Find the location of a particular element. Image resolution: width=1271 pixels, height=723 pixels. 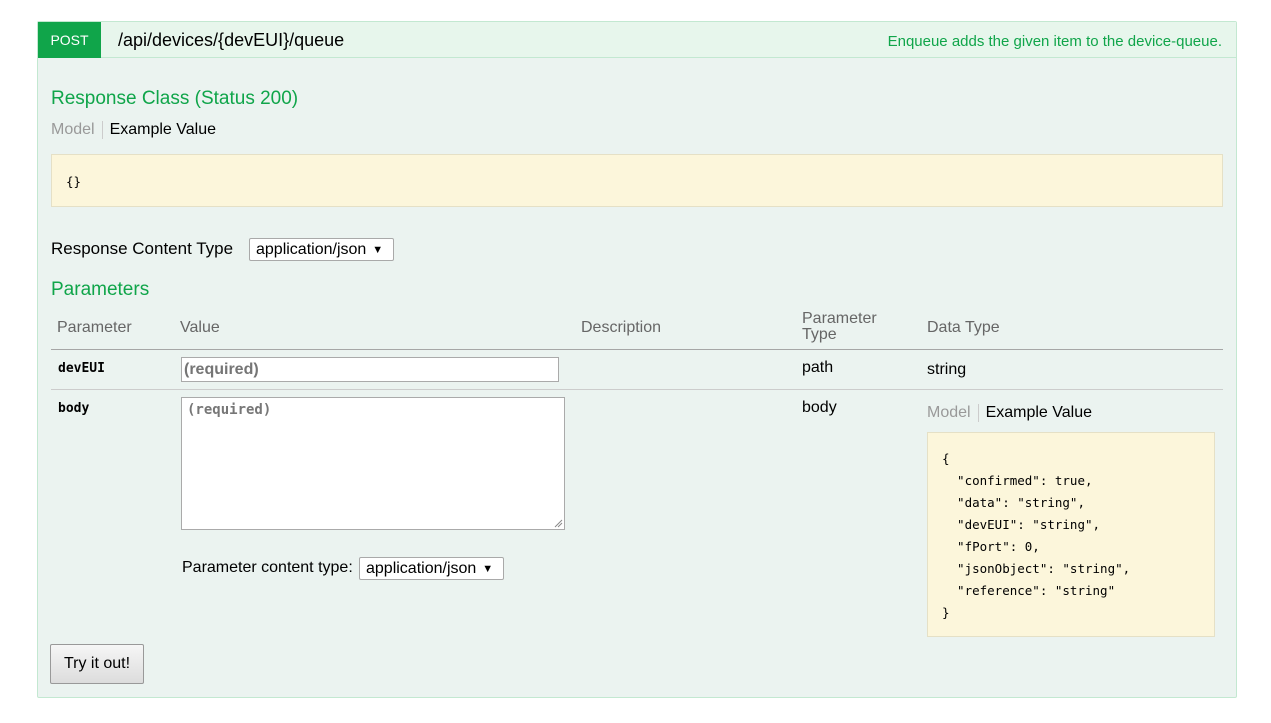

response-example-code: {} is located at coordinates (74, 181).